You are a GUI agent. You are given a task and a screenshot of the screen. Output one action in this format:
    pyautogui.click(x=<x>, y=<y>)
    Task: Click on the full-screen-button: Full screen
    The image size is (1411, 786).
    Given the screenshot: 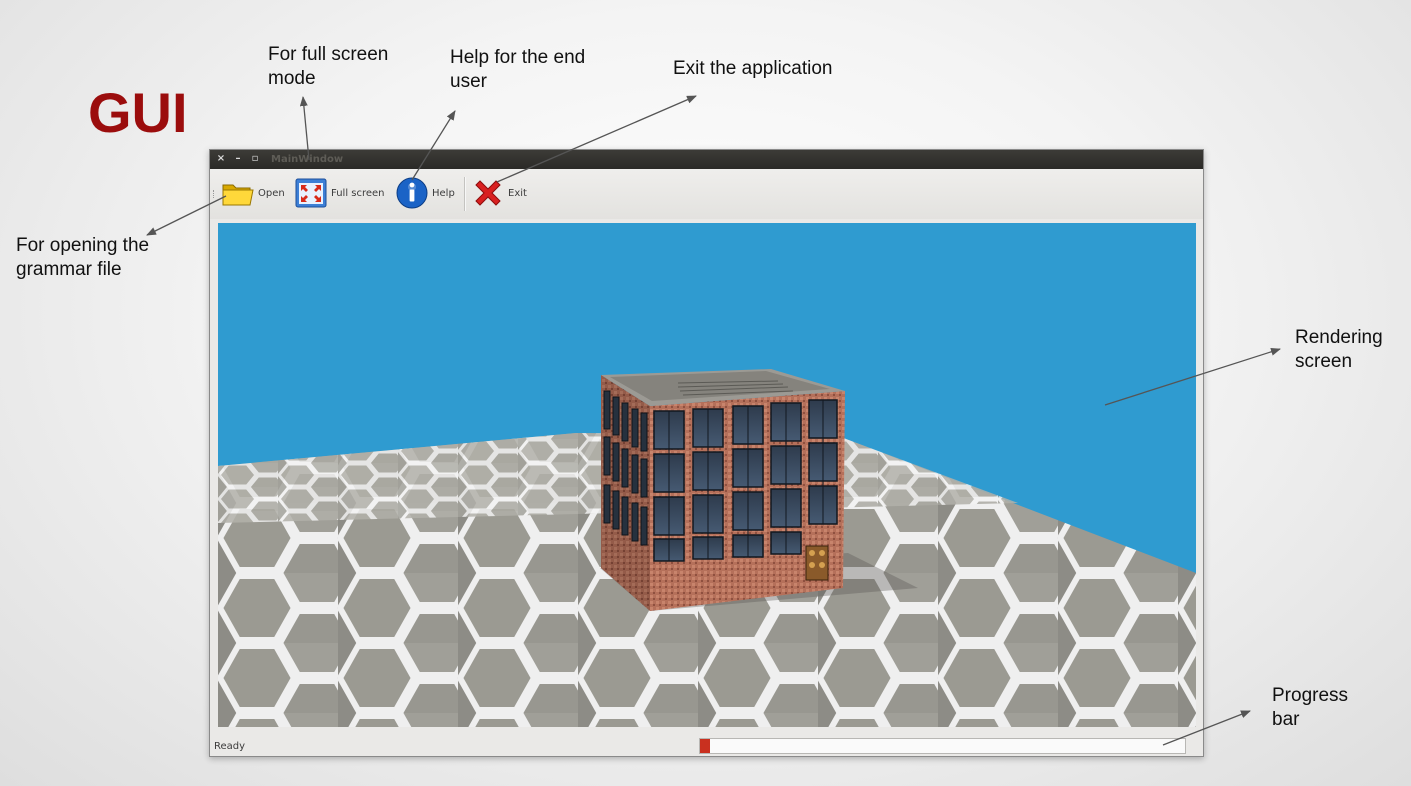 What is the action you would take?
    pyautogui.click(x=339, y=193)
    